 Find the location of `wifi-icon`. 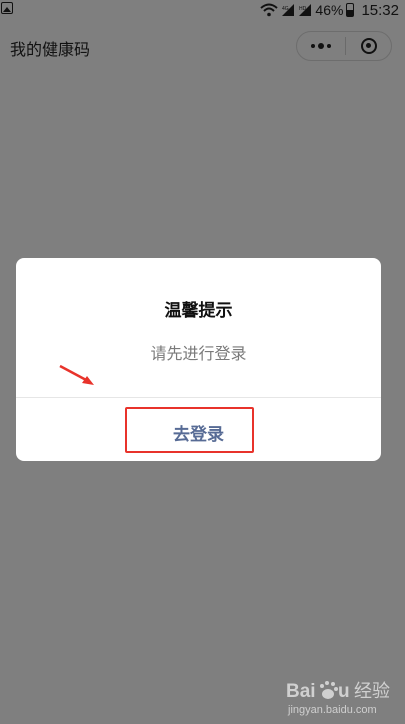

wifi-icon is located at coordinates (269, 10).